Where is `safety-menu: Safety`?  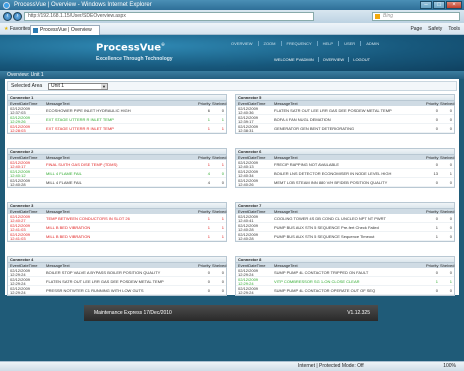
safety-menu: Safety is located at coordinates (435, 29).